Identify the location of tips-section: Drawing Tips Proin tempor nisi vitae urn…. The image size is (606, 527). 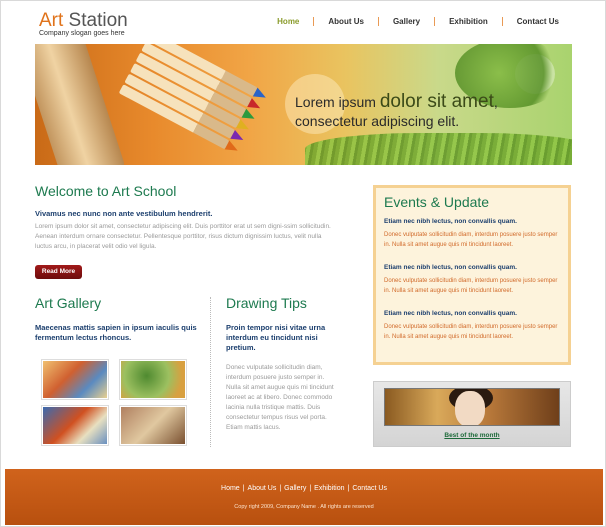
(281, 364).